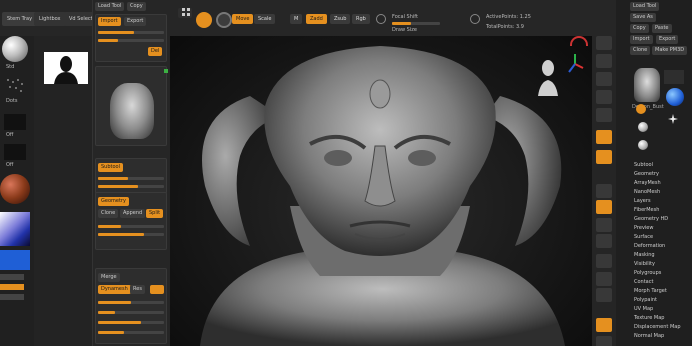  Describe the element at coordinates (604, 97) in the screenshot. I see `actual-icon` at that location.